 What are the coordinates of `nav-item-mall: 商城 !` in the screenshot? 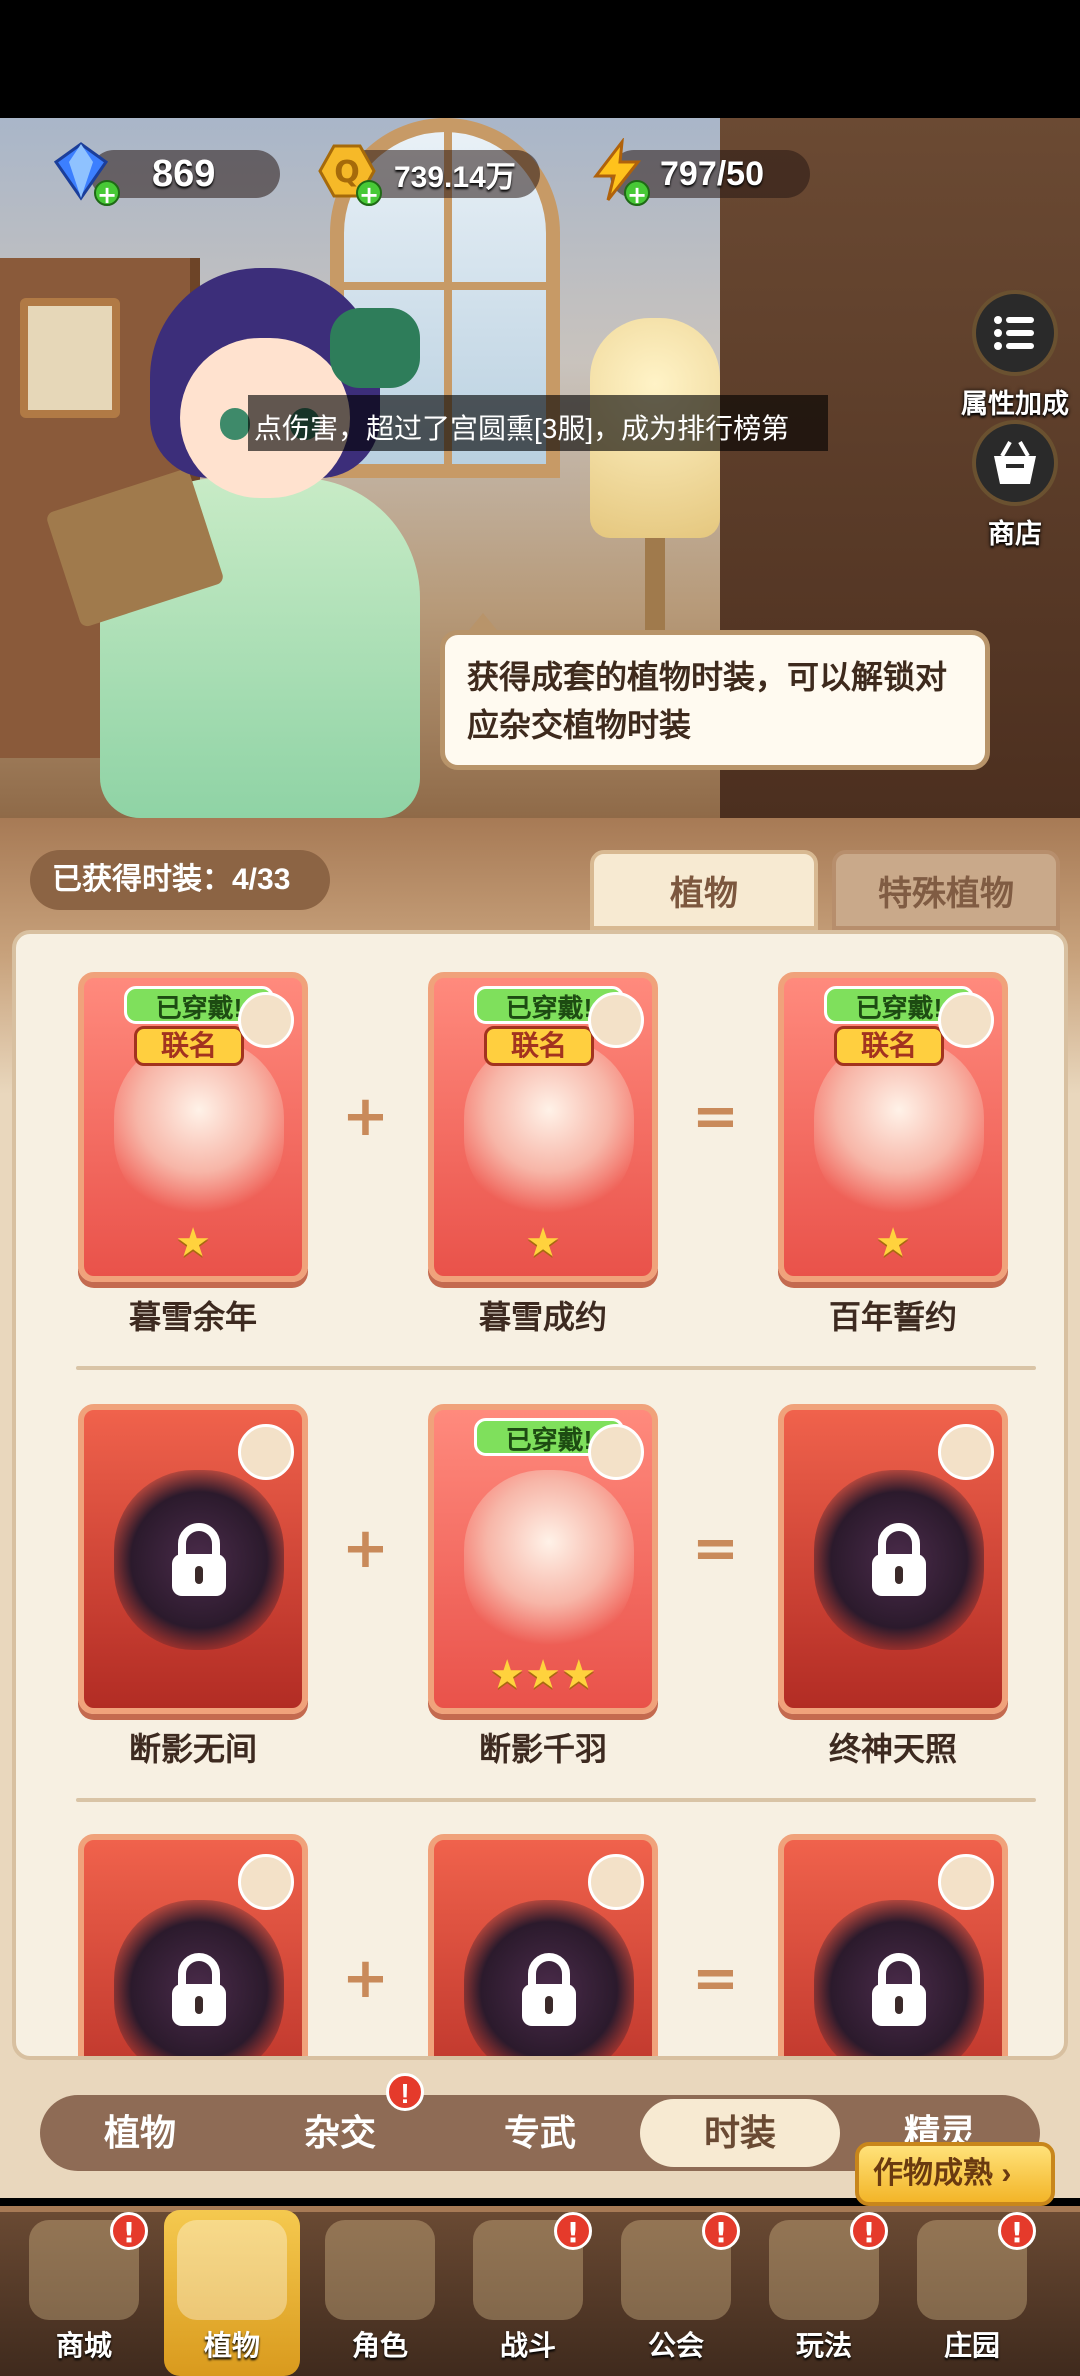 It's located at (84, 2293).